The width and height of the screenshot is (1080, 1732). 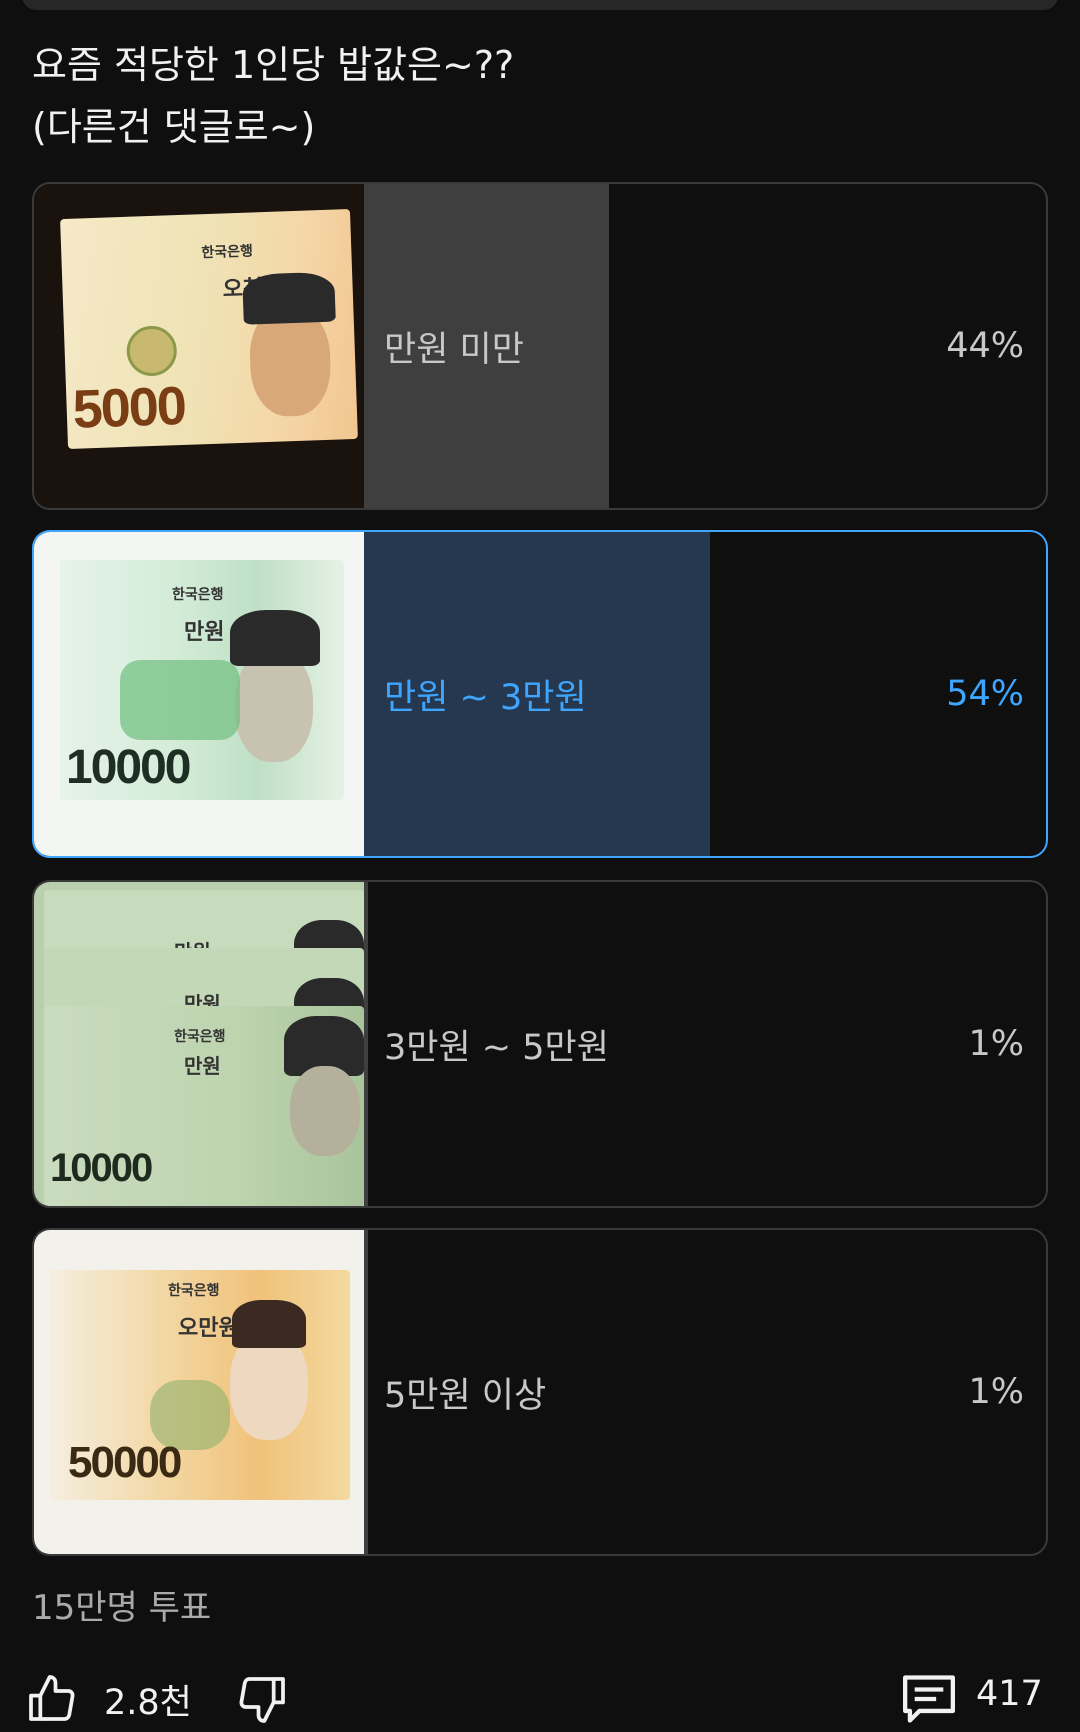 I want to click on vote-count: 15만명 투표, so click(x=122, y=1608).